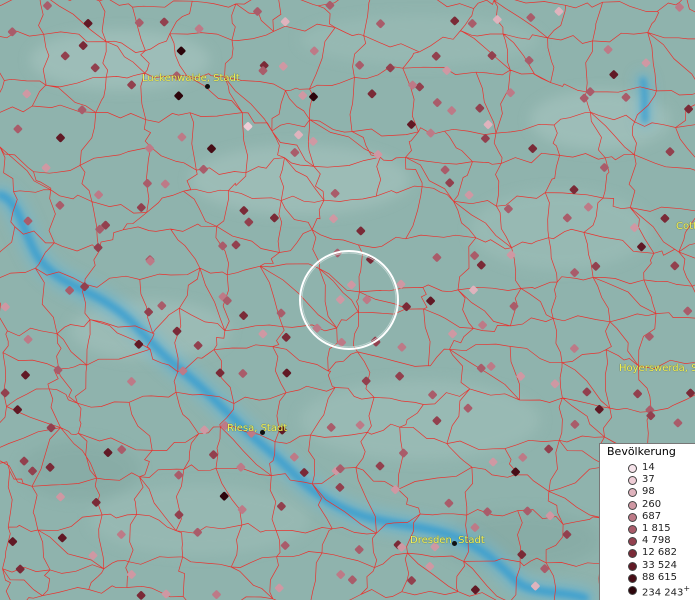 This screenshot has width=695, height=600. I want to click on legend-label: 33 524, so click(659, 565).